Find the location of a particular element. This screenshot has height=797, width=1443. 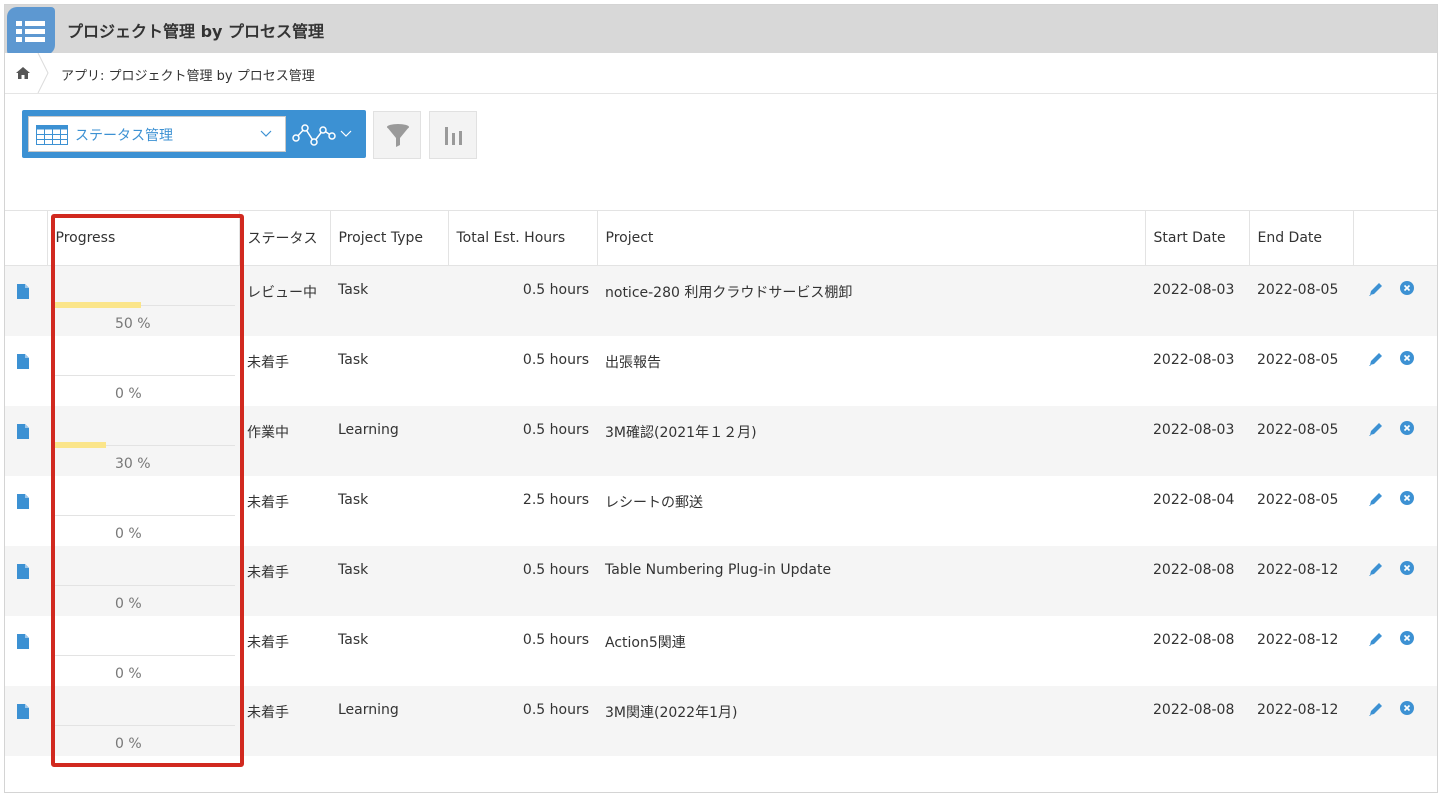

view-label: ステータス管理 is located at coordinates (124, 136).